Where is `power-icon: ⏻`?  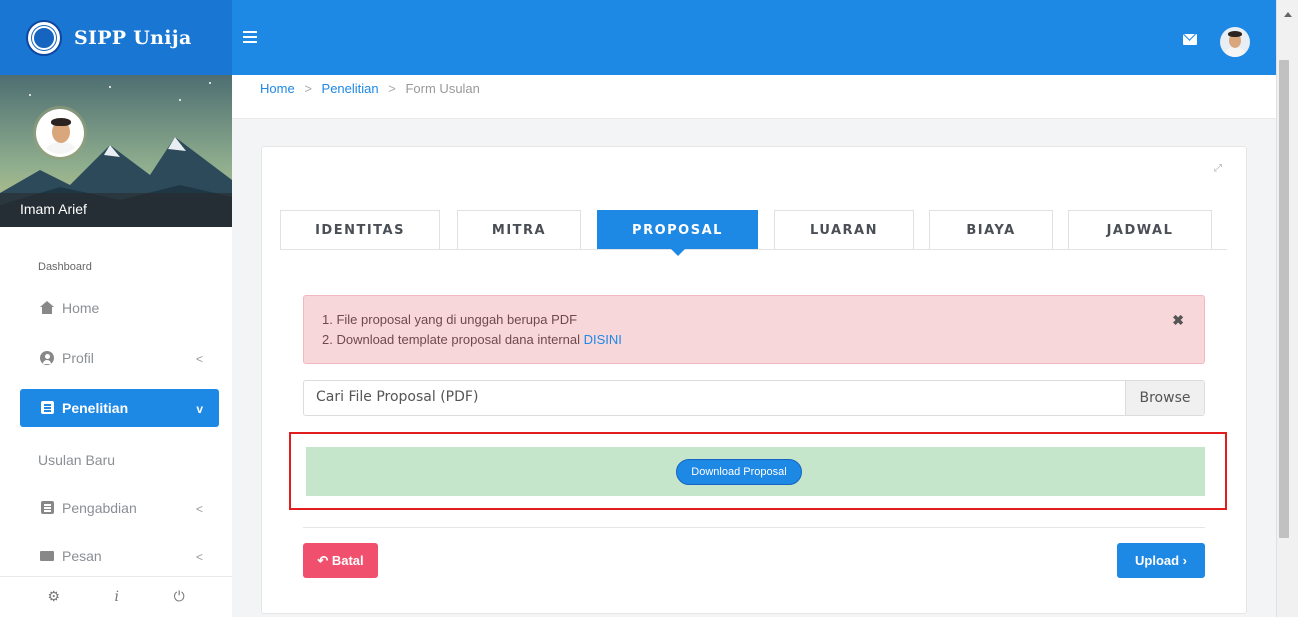
power-icon: ⏻ is located at coordinates (179, 597).